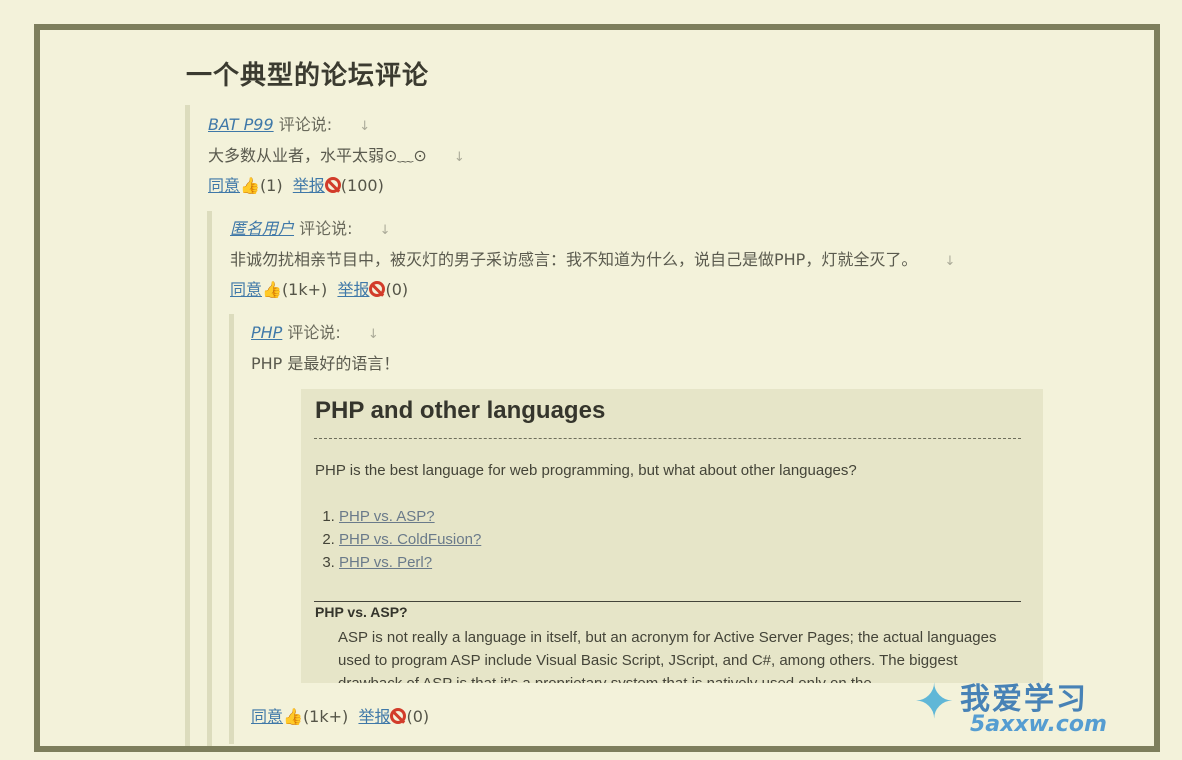 The width and height of the screenshot is (1182, 760). I want to click on page-title: 一个典型的论坛评论, so click(308, 76).